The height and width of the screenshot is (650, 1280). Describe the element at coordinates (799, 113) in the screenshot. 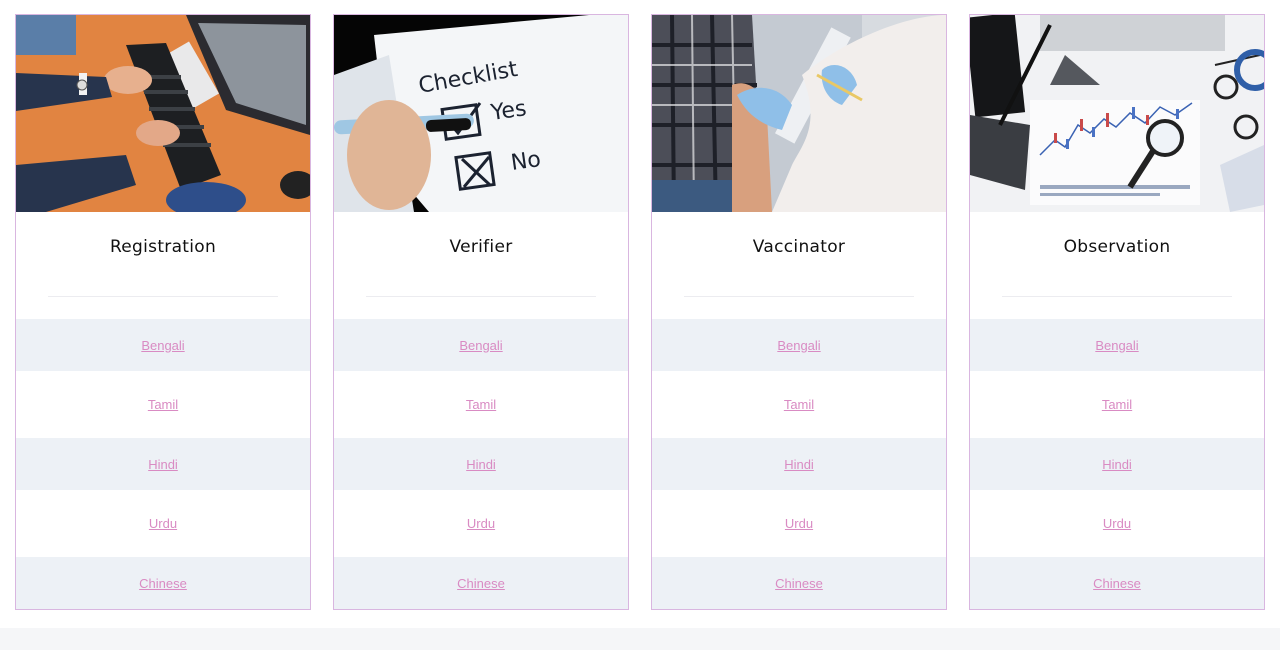

I see `vaccination-photo` at that location.